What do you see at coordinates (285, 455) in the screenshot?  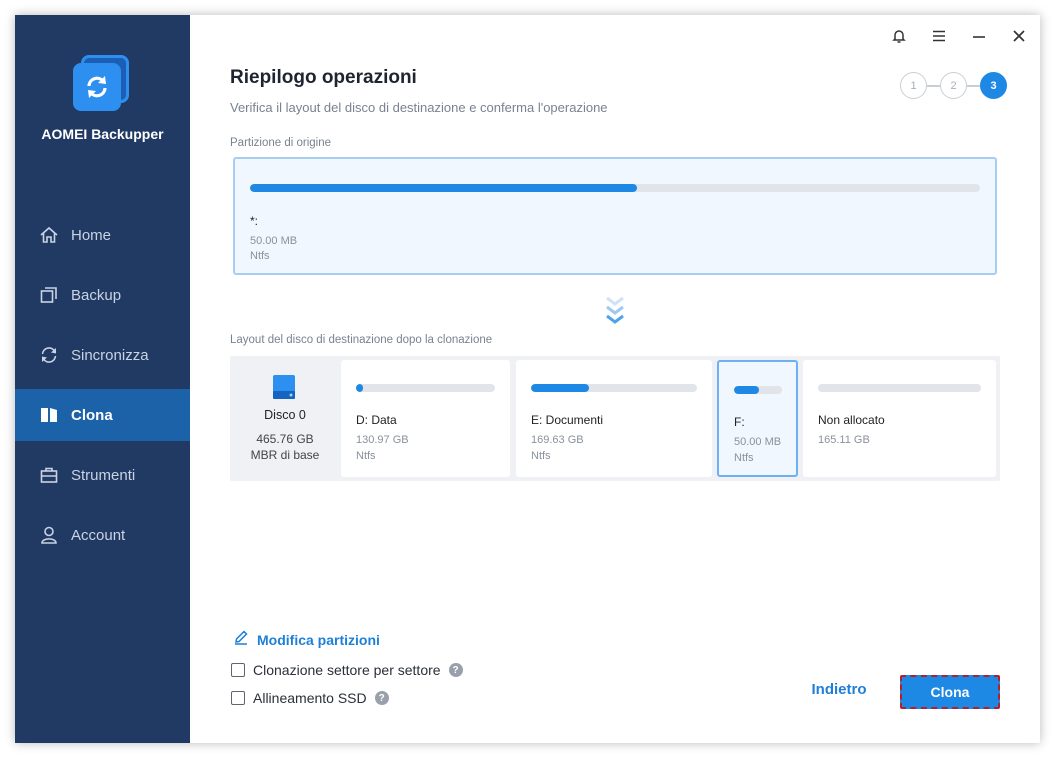 I see `disk-type: MBR di base` at bounding box center [285, 455].